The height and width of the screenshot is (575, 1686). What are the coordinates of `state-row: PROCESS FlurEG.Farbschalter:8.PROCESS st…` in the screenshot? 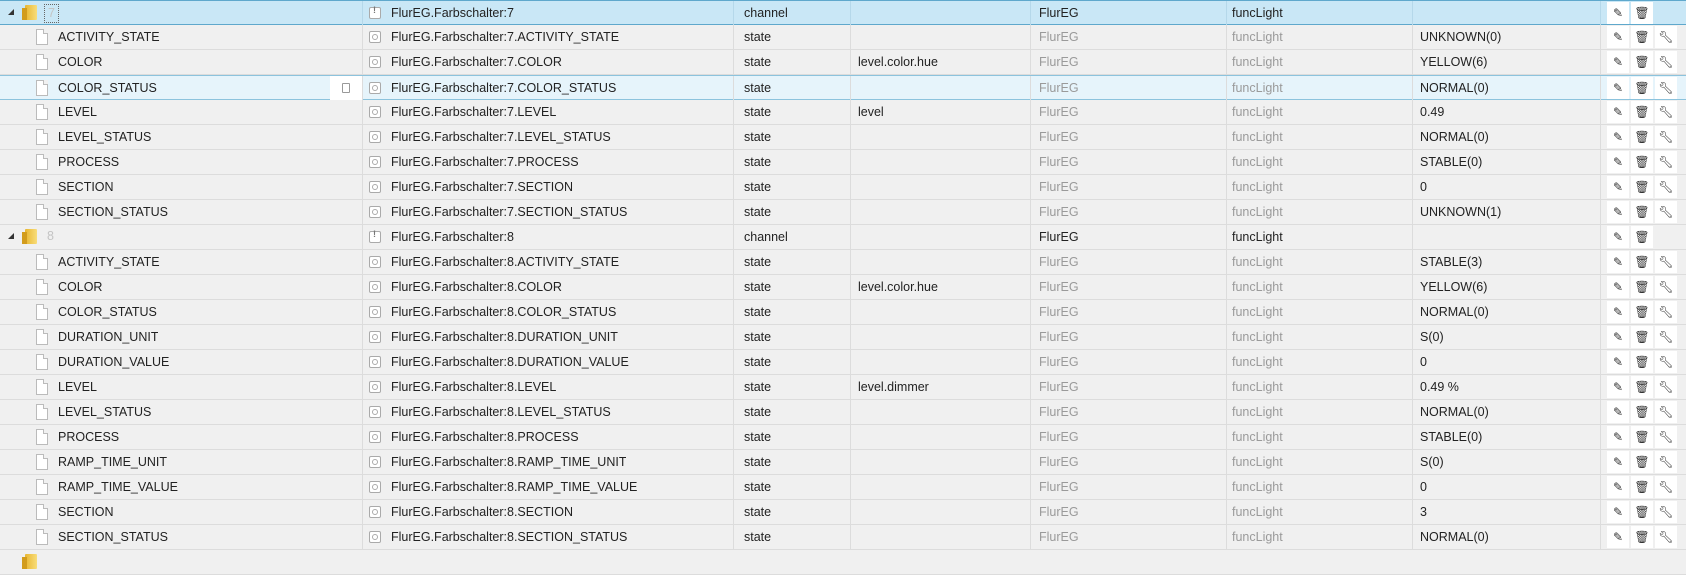 It's located at (843, 437).